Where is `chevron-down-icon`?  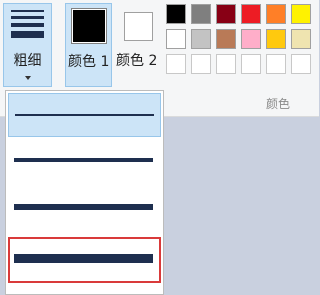 chevron-down-icon is located at coordinates (28, 78).